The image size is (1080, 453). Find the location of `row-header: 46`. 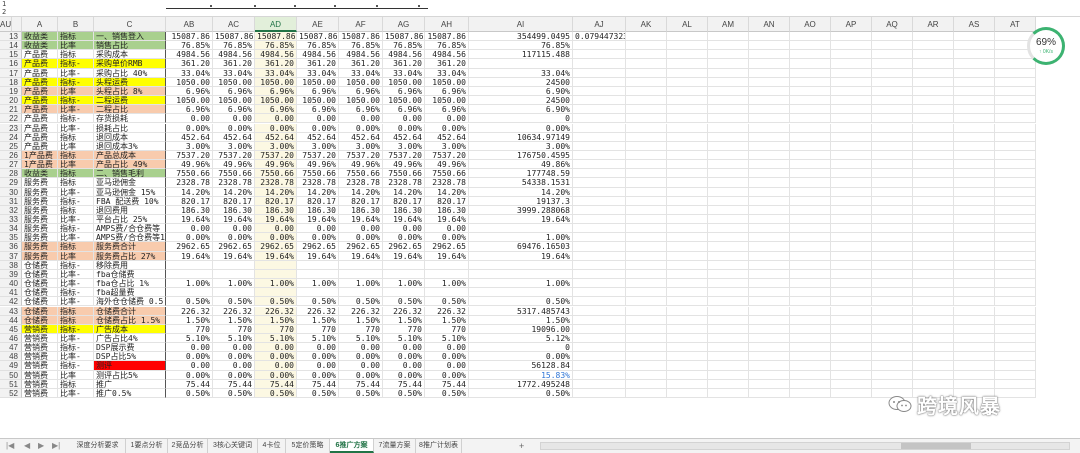

row-header: 46 is located at coordinates (11, 338).